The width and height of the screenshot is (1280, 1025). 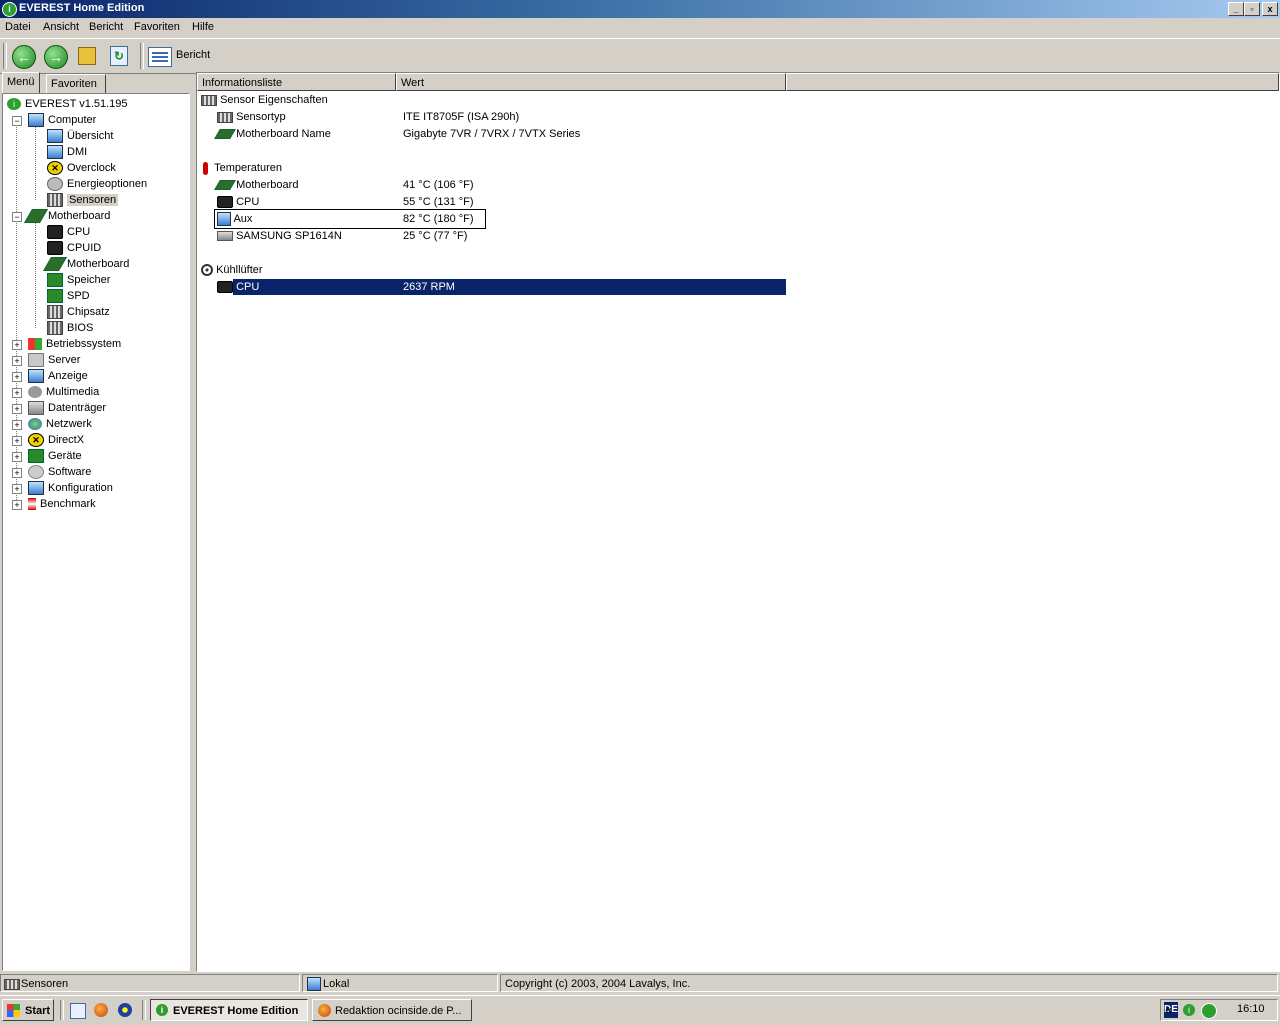 I want to click on list-item-selected: CPU, so click(x=238, y=287).